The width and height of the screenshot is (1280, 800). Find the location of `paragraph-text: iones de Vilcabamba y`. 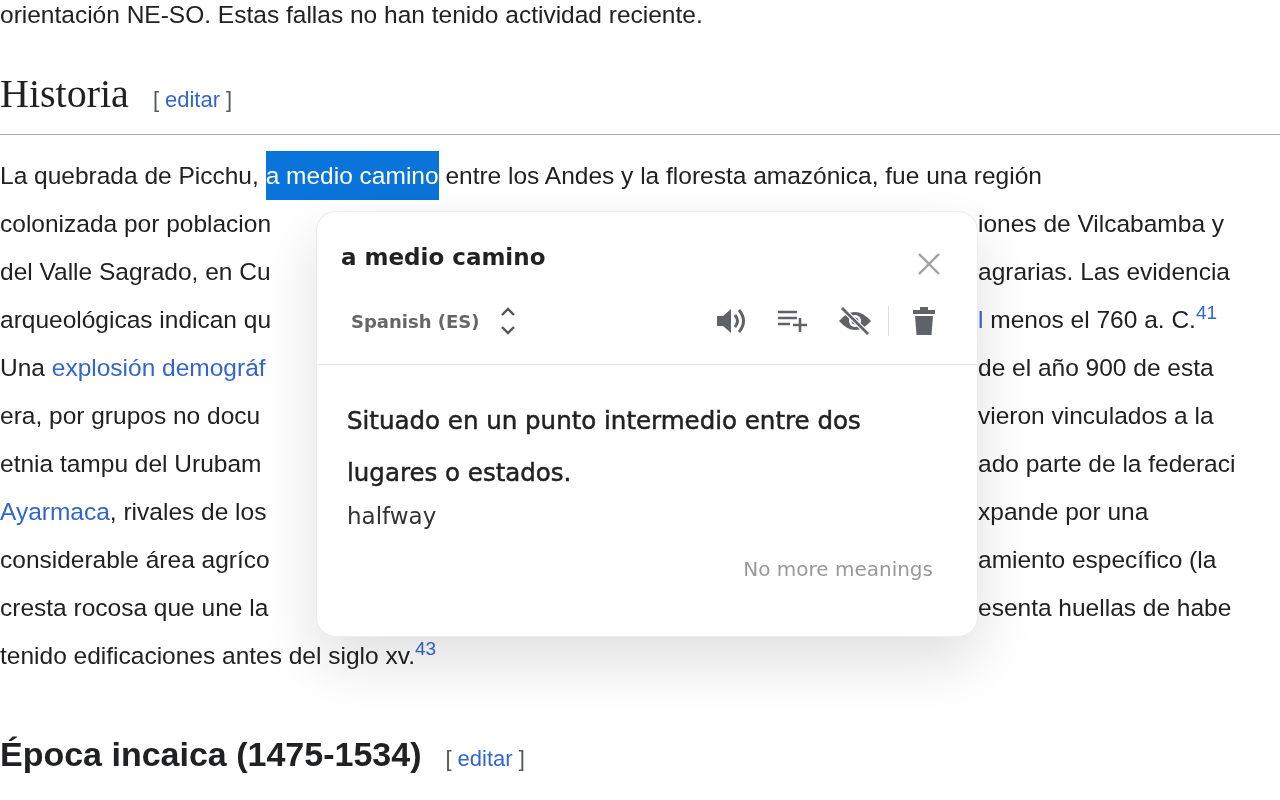

paragraph-text: iones de Vilcabamba y is located at coordinates (1102, 224).